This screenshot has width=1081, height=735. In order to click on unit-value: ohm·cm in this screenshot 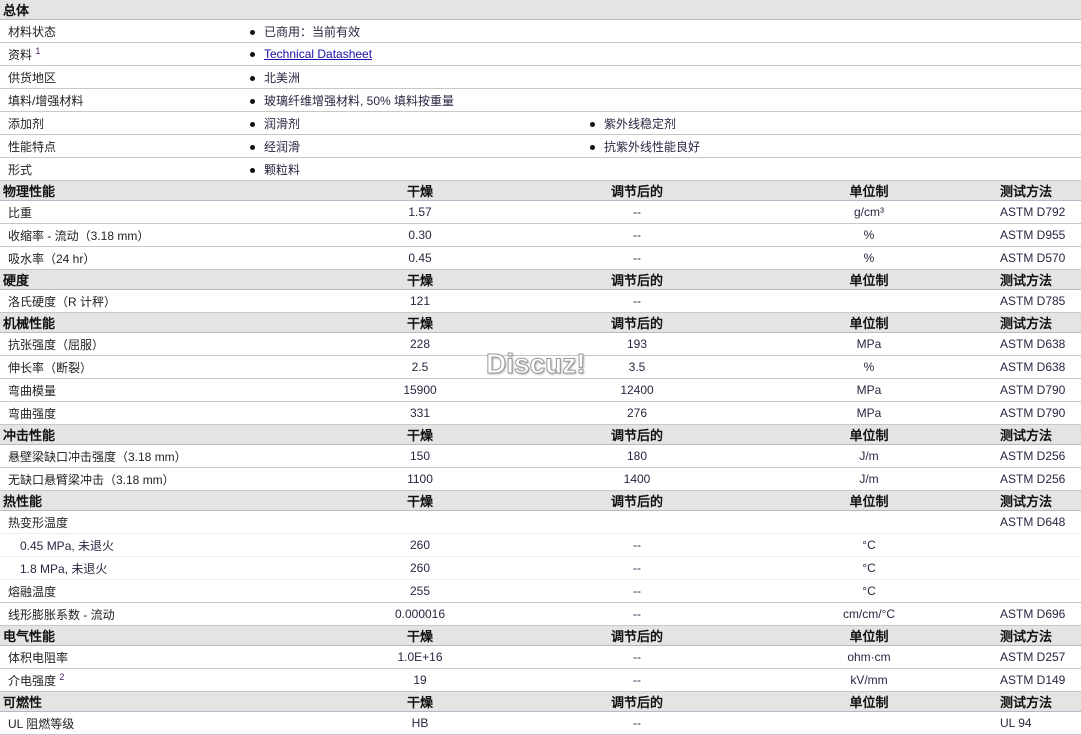, I will do `click(842, 657)`.